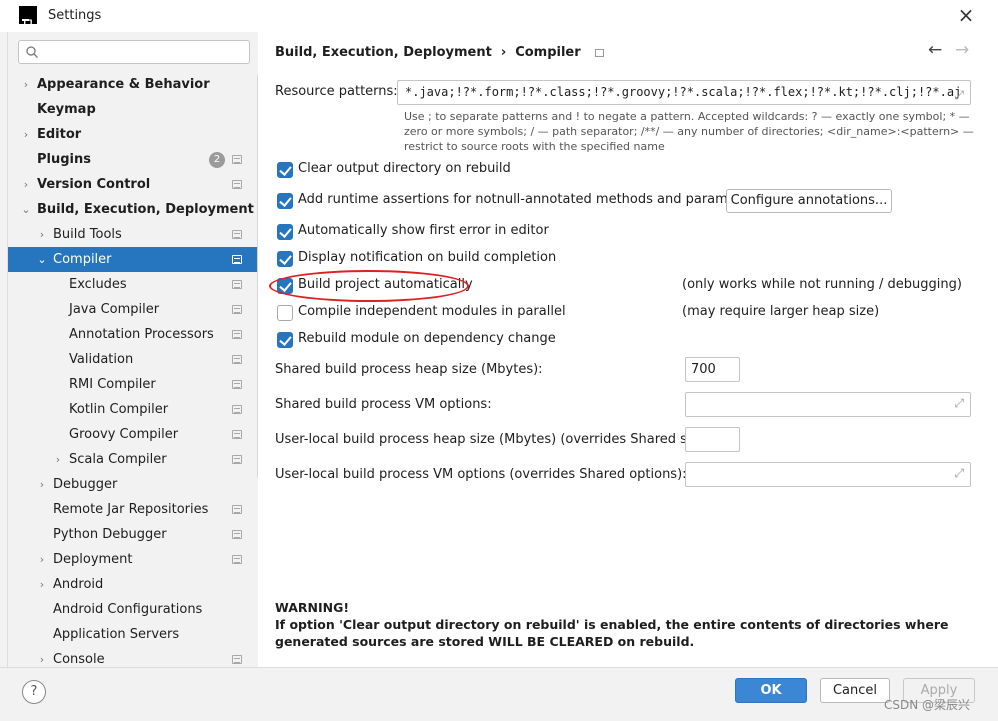  I want to click on clear-output-checkbox, so click(285, 170).